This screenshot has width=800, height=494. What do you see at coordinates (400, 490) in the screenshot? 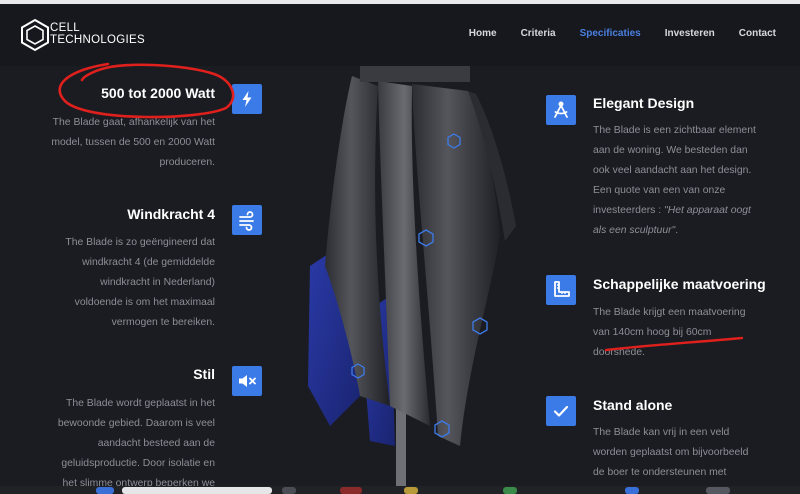
I see `os-taskbar` at bounding box center [400, 490].